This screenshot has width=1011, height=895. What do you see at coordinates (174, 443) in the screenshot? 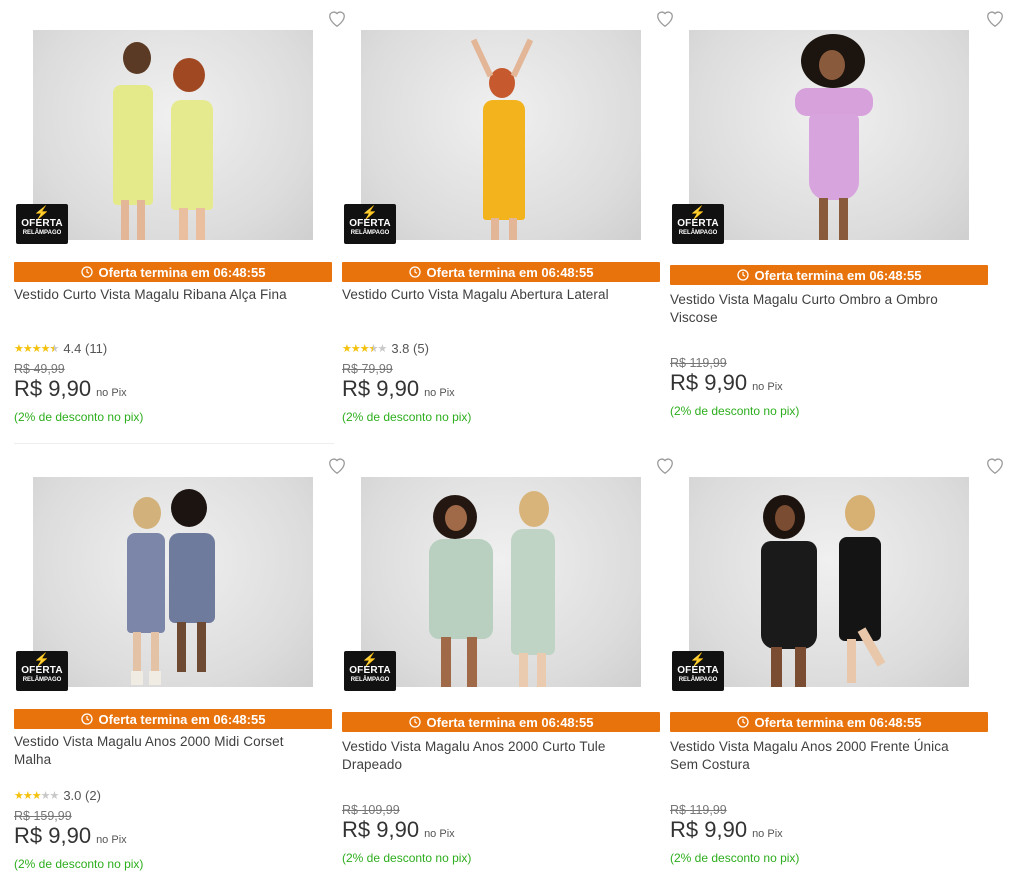
I see `divider` at bounding box center [174, 443].